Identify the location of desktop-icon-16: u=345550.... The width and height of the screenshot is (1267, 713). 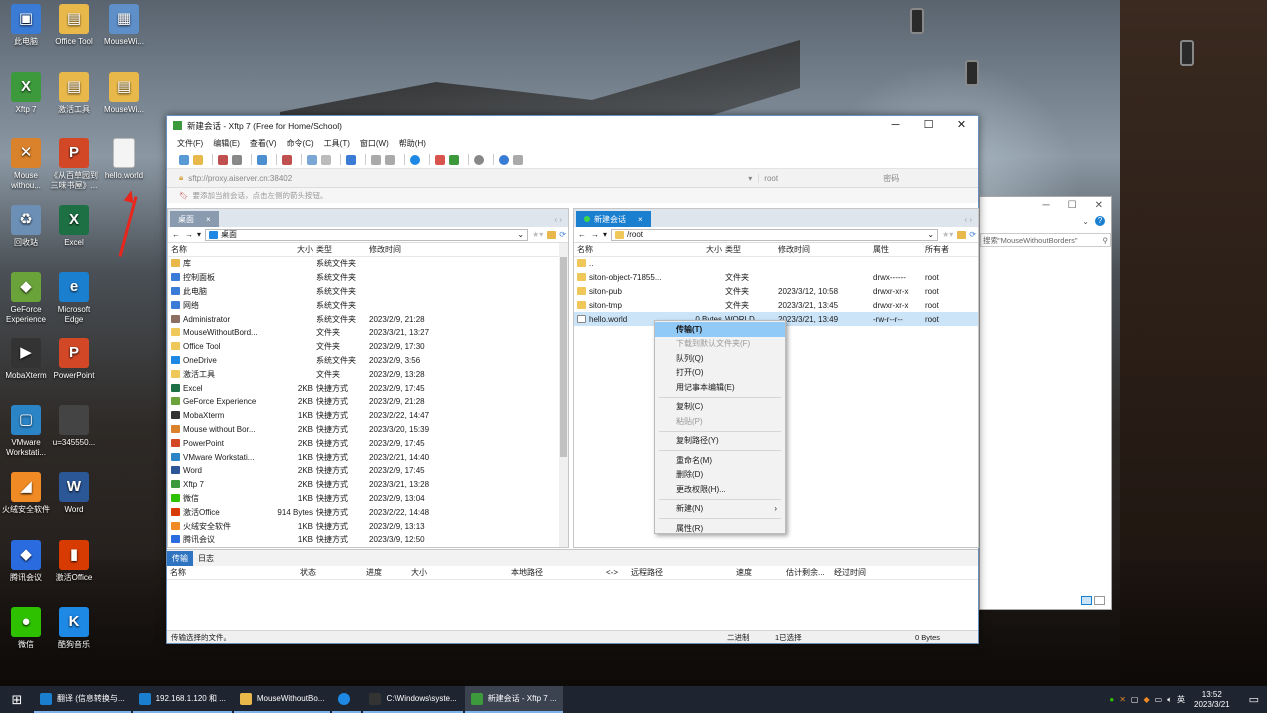
(74, 426).